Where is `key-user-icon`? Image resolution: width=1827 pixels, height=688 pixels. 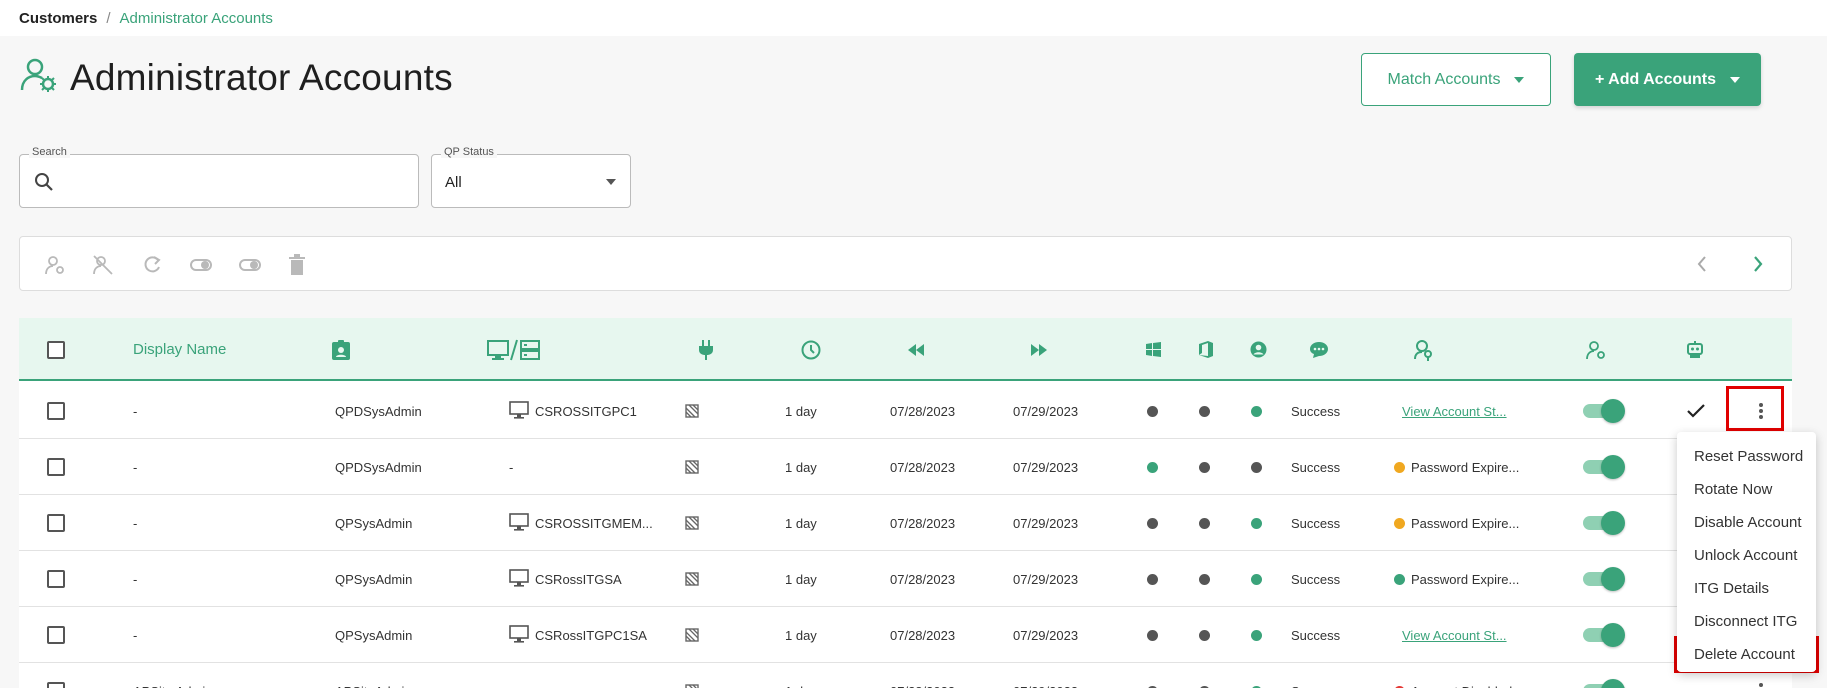 key-user-icon is located at coordinates (1423, 349).